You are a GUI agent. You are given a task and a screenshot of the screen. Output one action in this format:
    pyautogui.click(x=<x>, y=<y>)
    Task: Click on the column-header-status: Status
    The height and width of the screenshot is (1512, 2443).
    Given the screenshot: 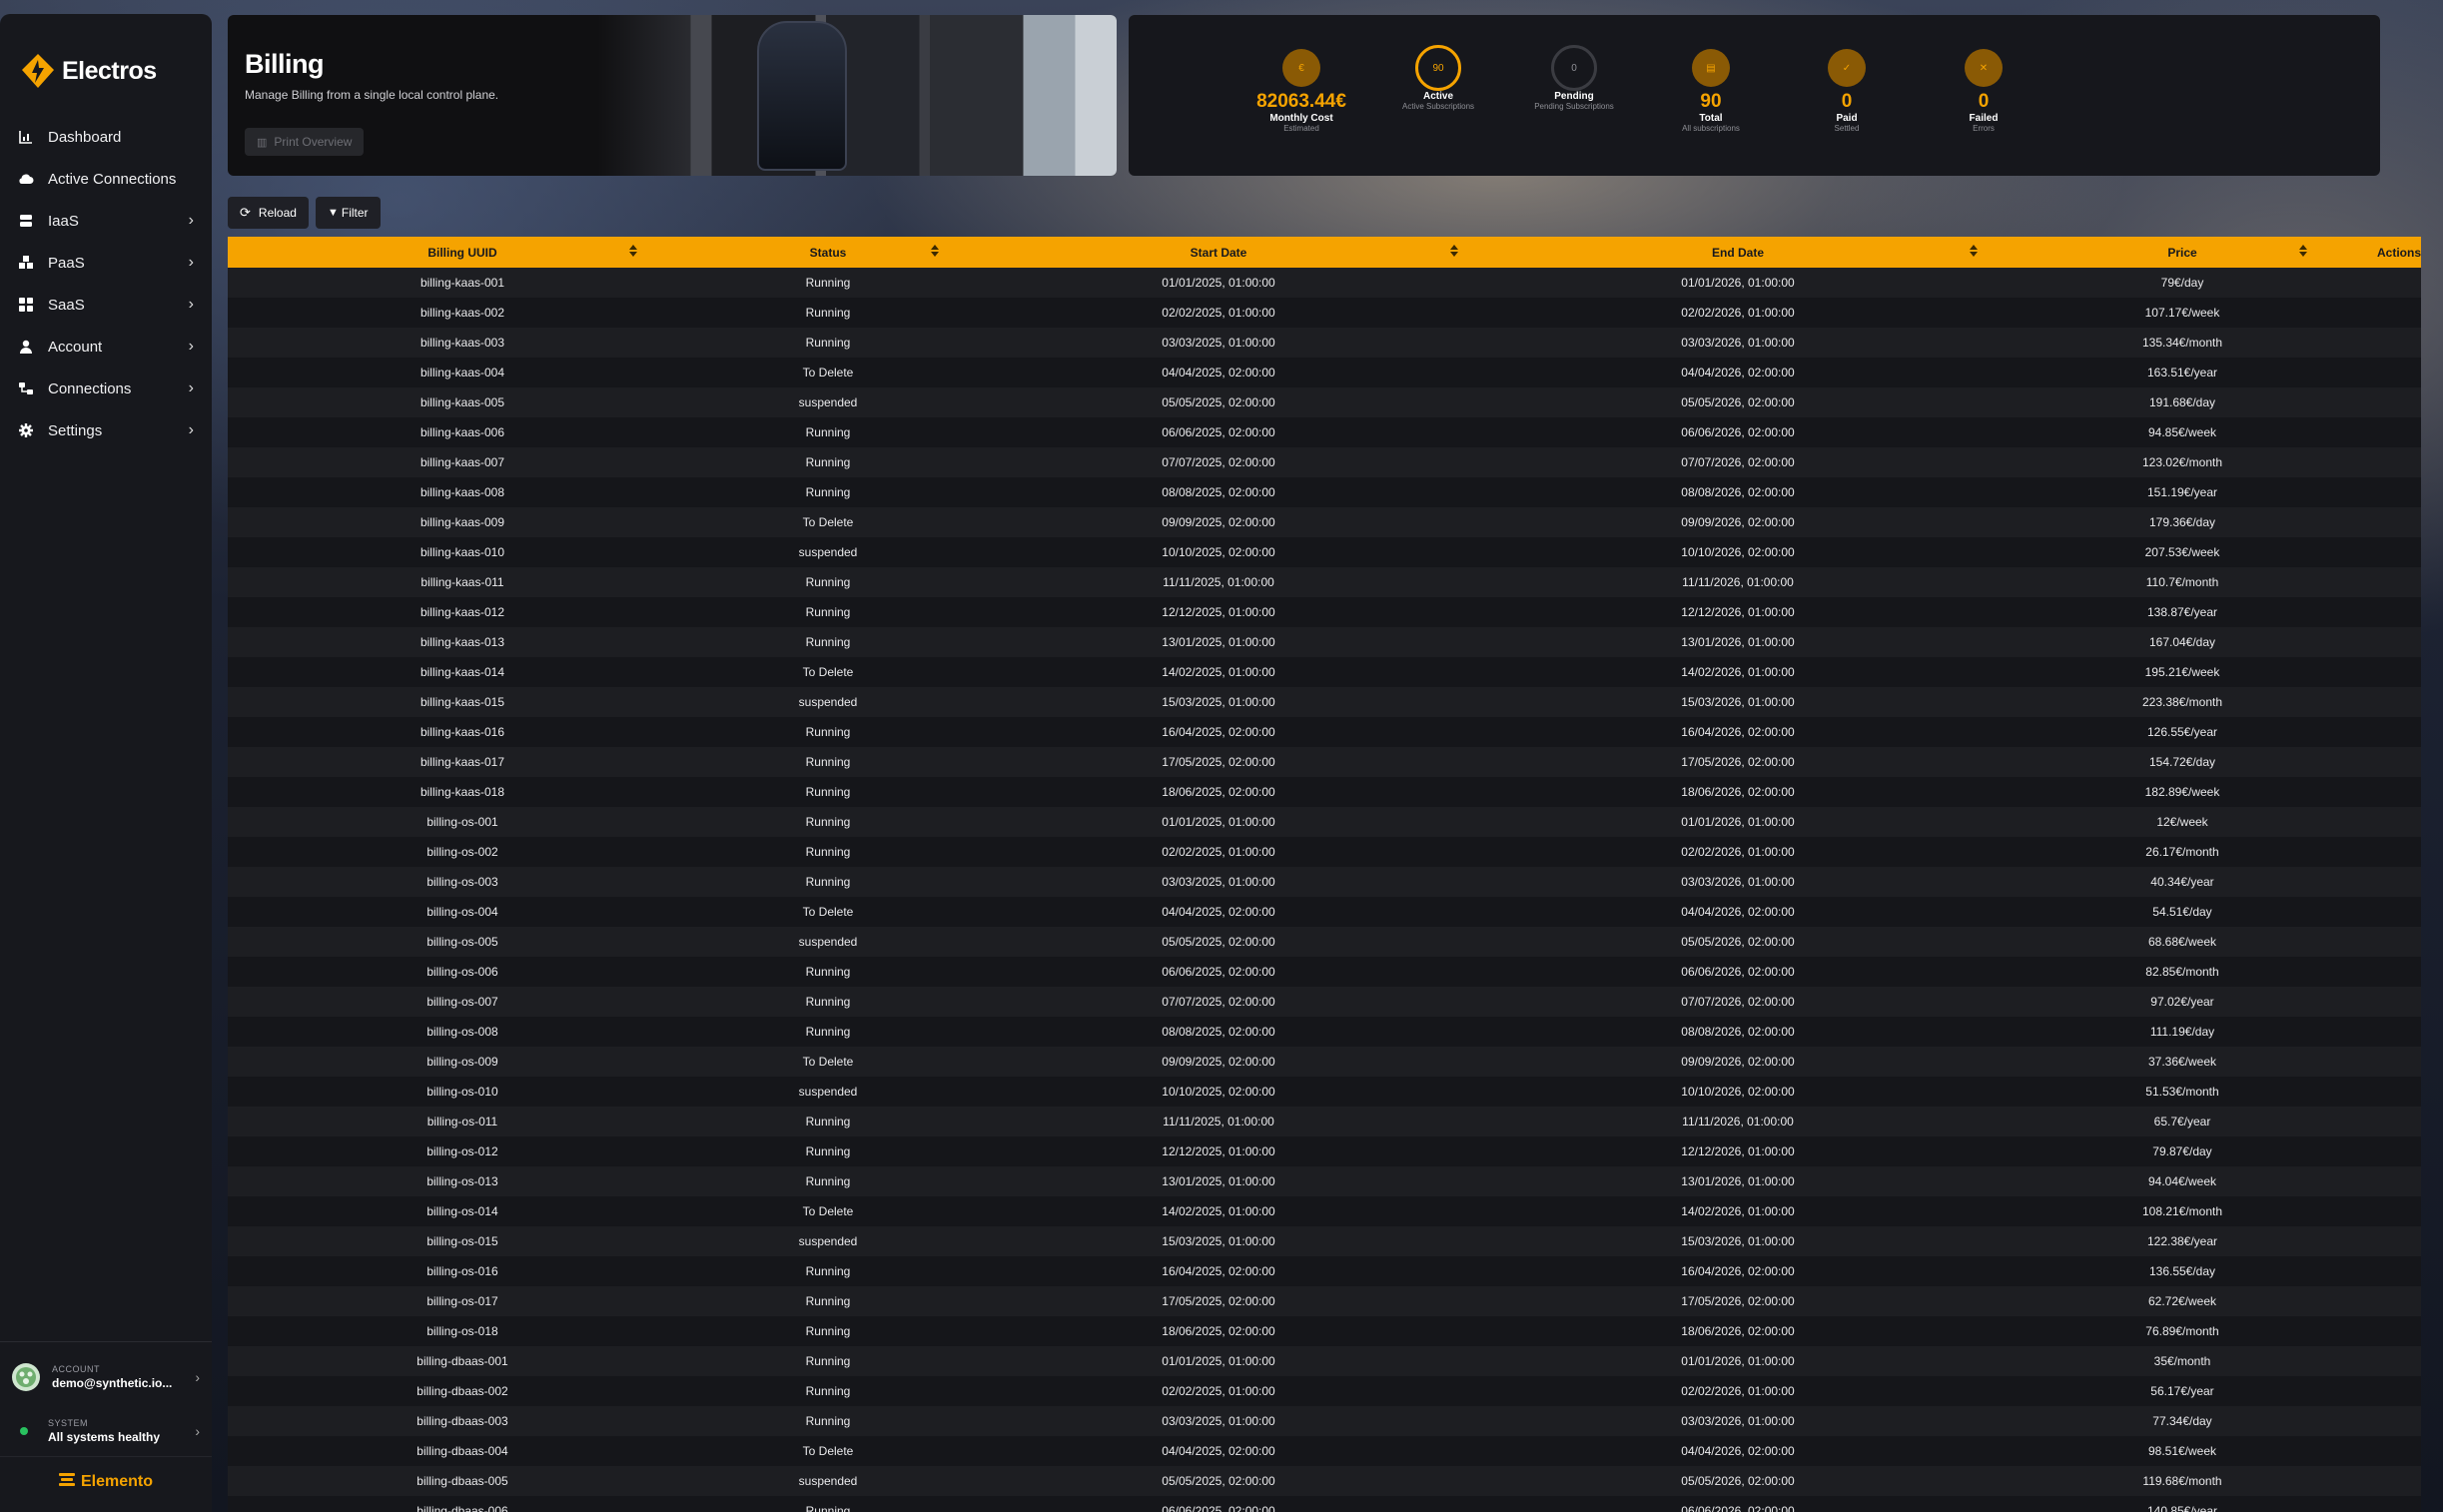 What is the action you would take?
    pyautogui.click(x=828, y=253)
    